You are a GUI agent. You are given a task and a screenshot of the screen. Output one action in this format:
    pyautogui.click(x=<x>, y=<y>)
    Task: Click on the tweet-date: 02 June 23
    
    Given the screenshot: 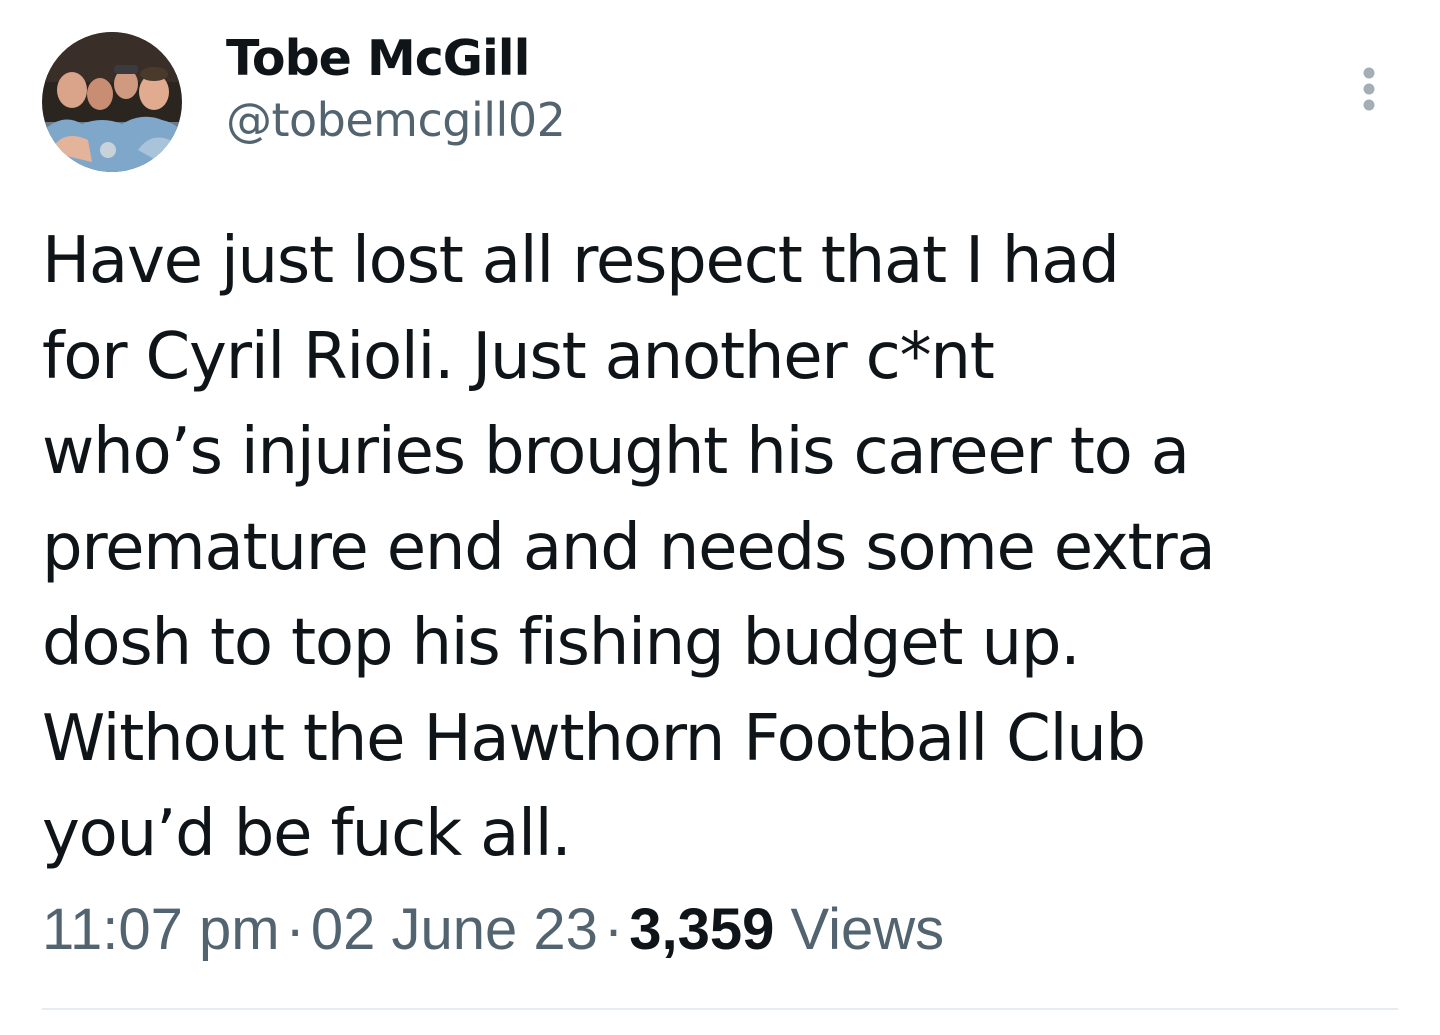 What is the action you would take?
    pyautogui.click(x=454, y=929)
    